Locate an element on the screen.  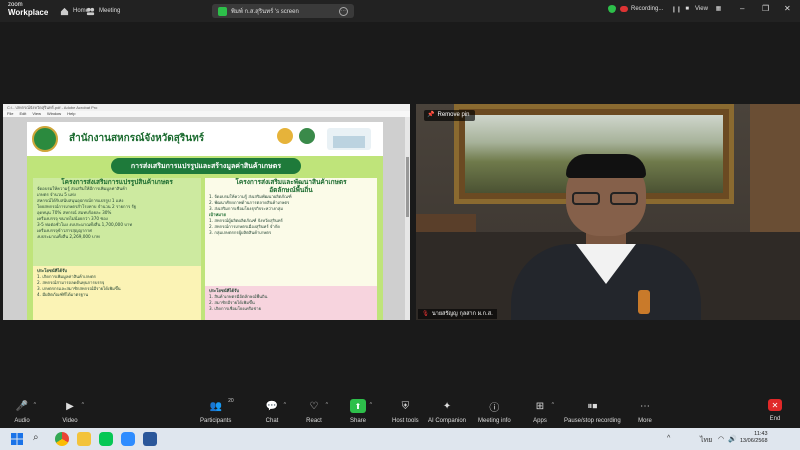
video-button: ▶ ^ Video is located at coordinates (73, 412).